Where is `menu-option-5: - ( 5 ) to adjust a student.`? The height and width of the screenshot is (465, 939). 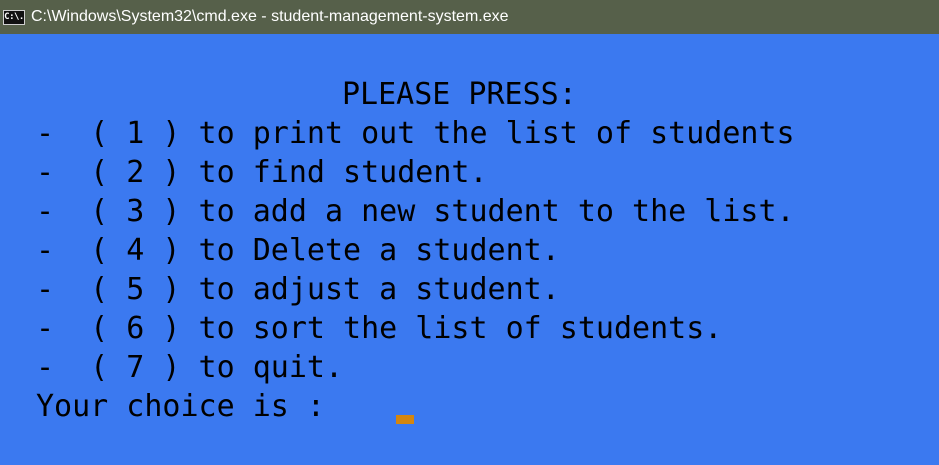
menu-option-5: - ( 5 ) to adjust a student. is located at coordinates (298, 289).